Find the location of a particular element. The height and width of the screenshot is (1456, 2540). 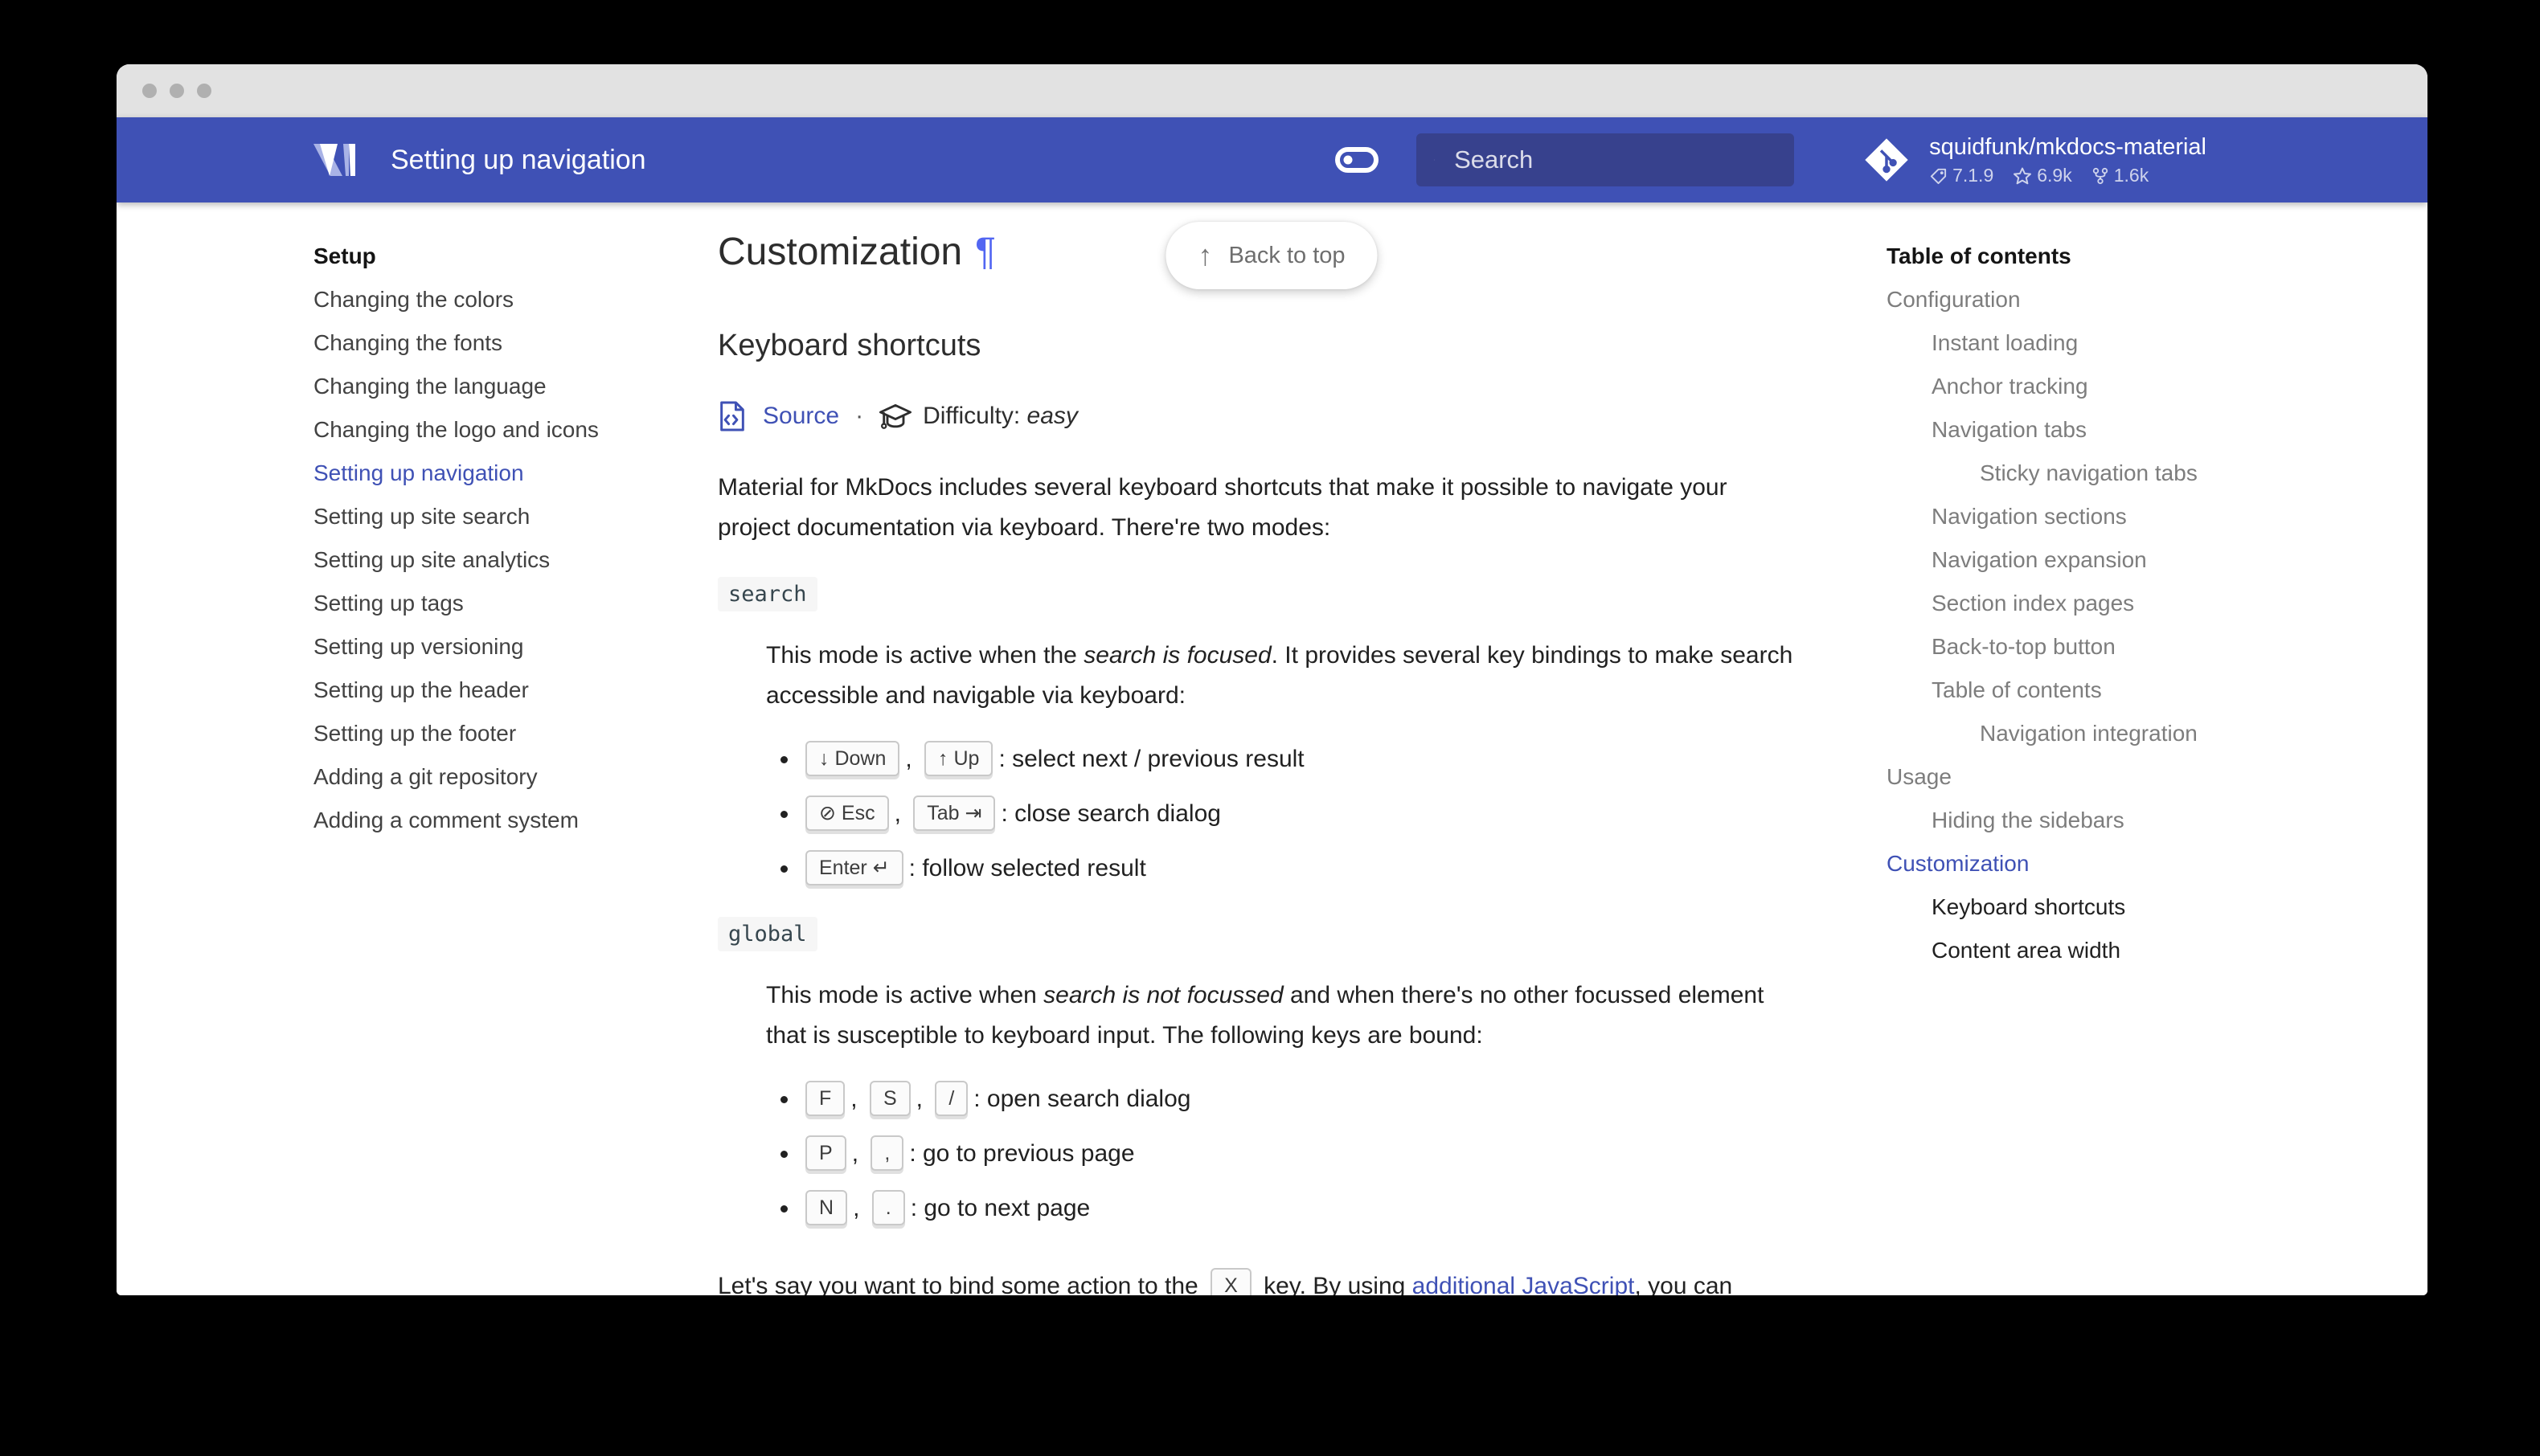

mkdocs-material-logo-icon is located at coordinates (334, 160).